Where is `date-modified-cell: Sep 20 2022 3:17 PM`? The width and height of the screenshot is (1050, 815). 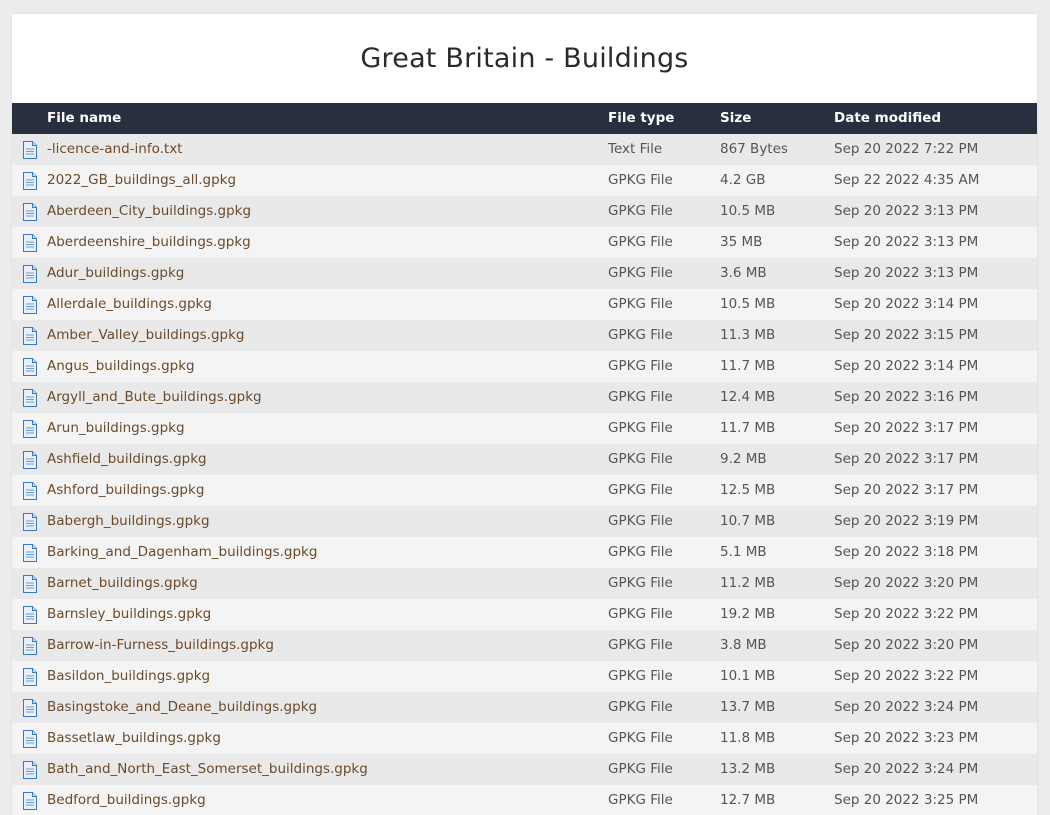
date-modified-cell: Sep 20 2022 3:17 PM is located at coordinates (906, 490).